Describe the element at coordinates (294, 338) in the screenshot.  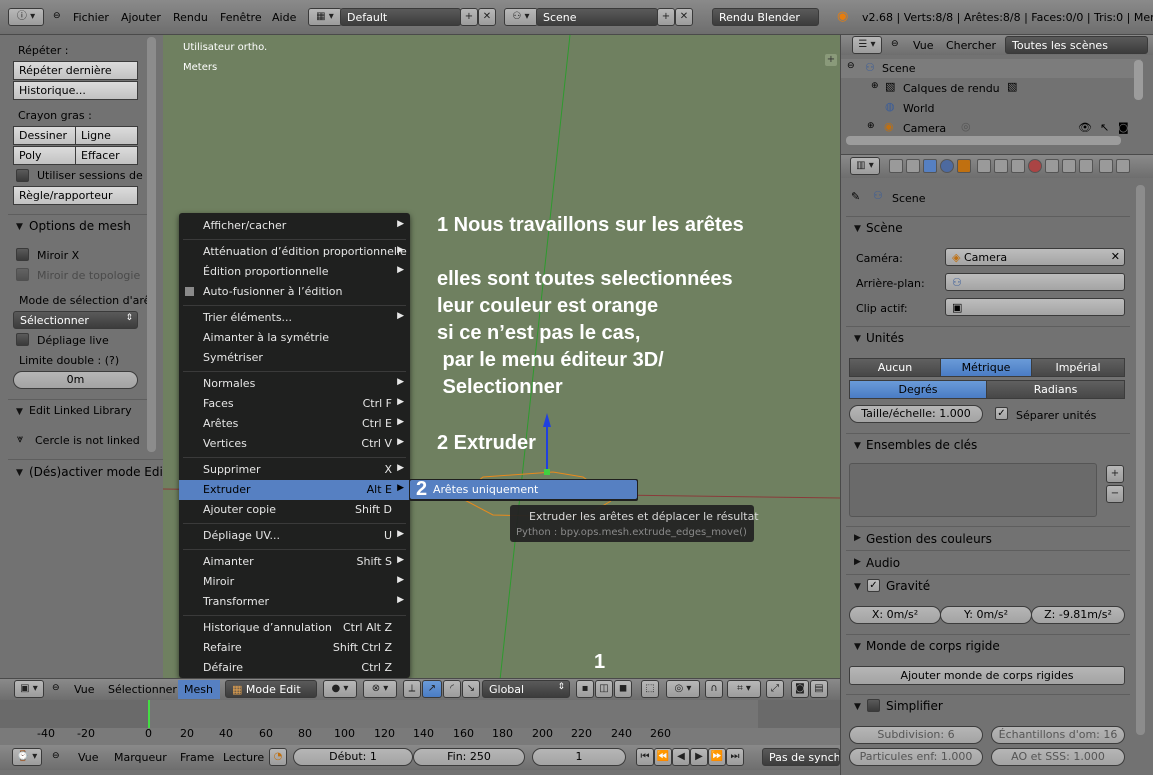
I see `menu-item-snap-symmetry: Aimanter à la symétrie` at that location.